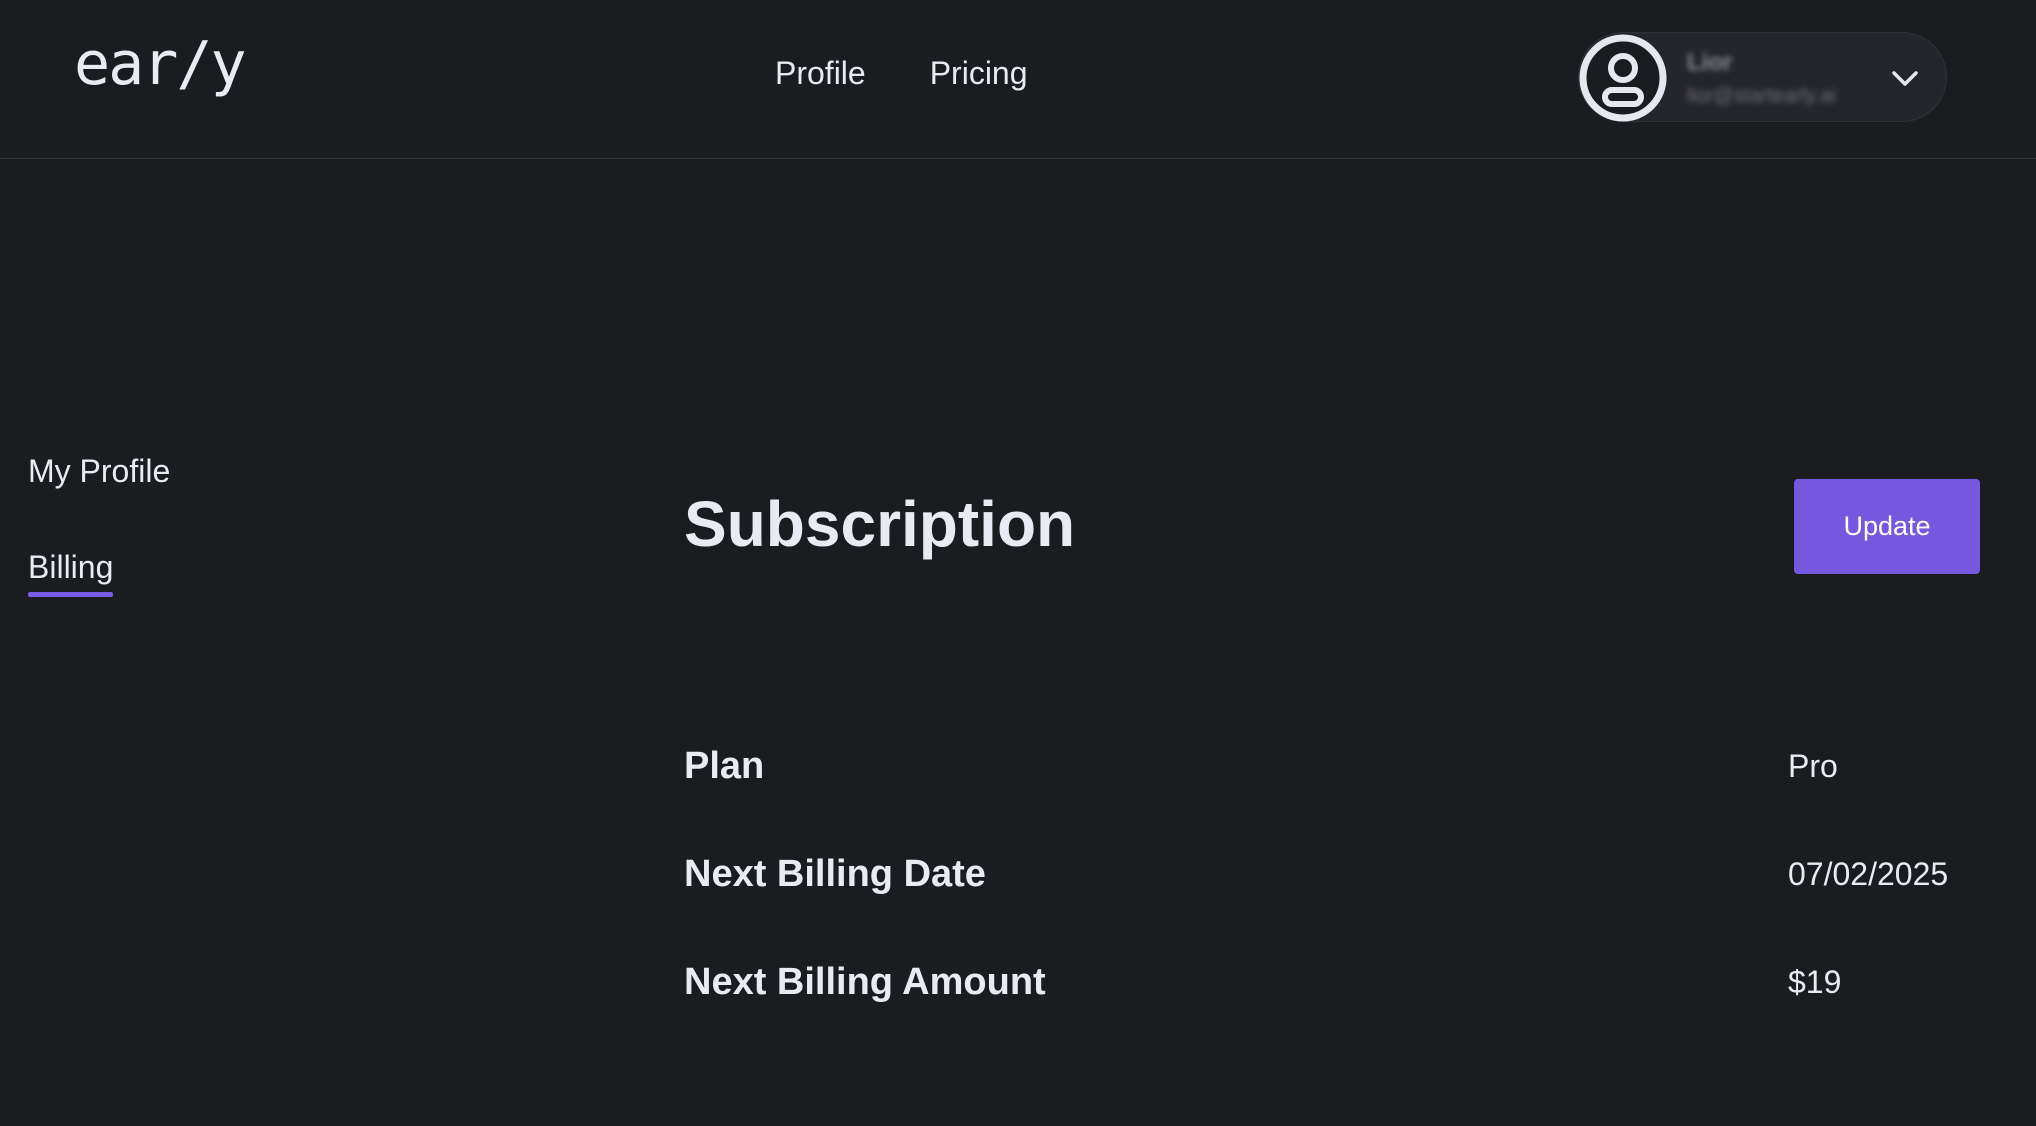 This screenshot has width=2036, height=1126. I want to click on active-underline, so click(71, 594).